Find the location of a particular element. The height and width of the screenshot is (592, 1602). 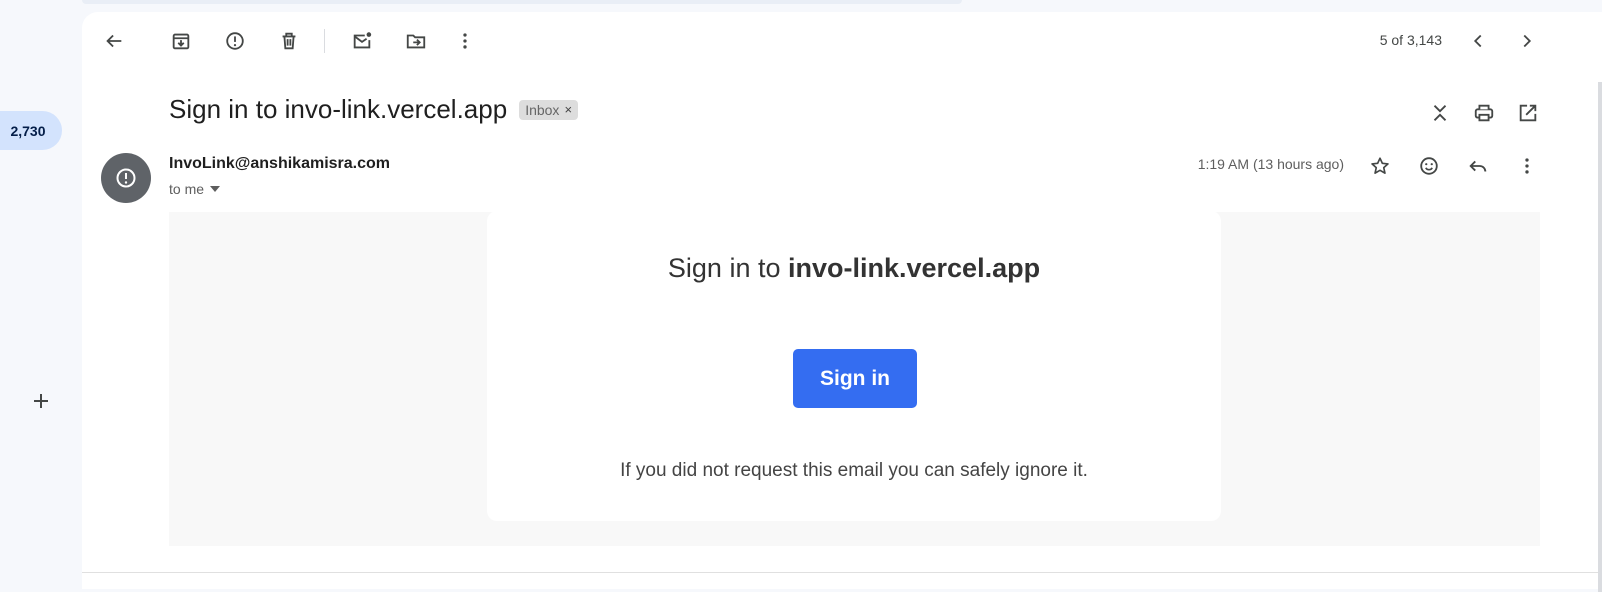

open-new-window-button is located at coordinates (1528, 113).